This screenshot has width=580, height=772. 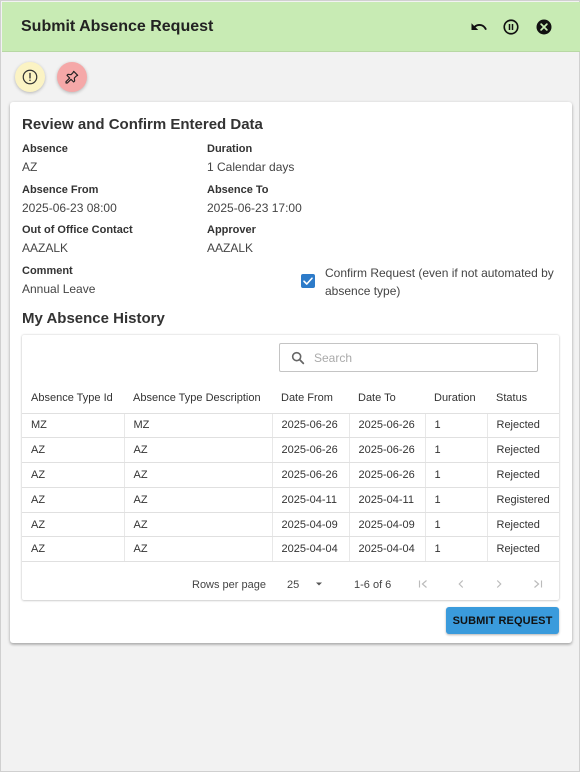 I want to click on pause-icon, so click(x=511, y=27).